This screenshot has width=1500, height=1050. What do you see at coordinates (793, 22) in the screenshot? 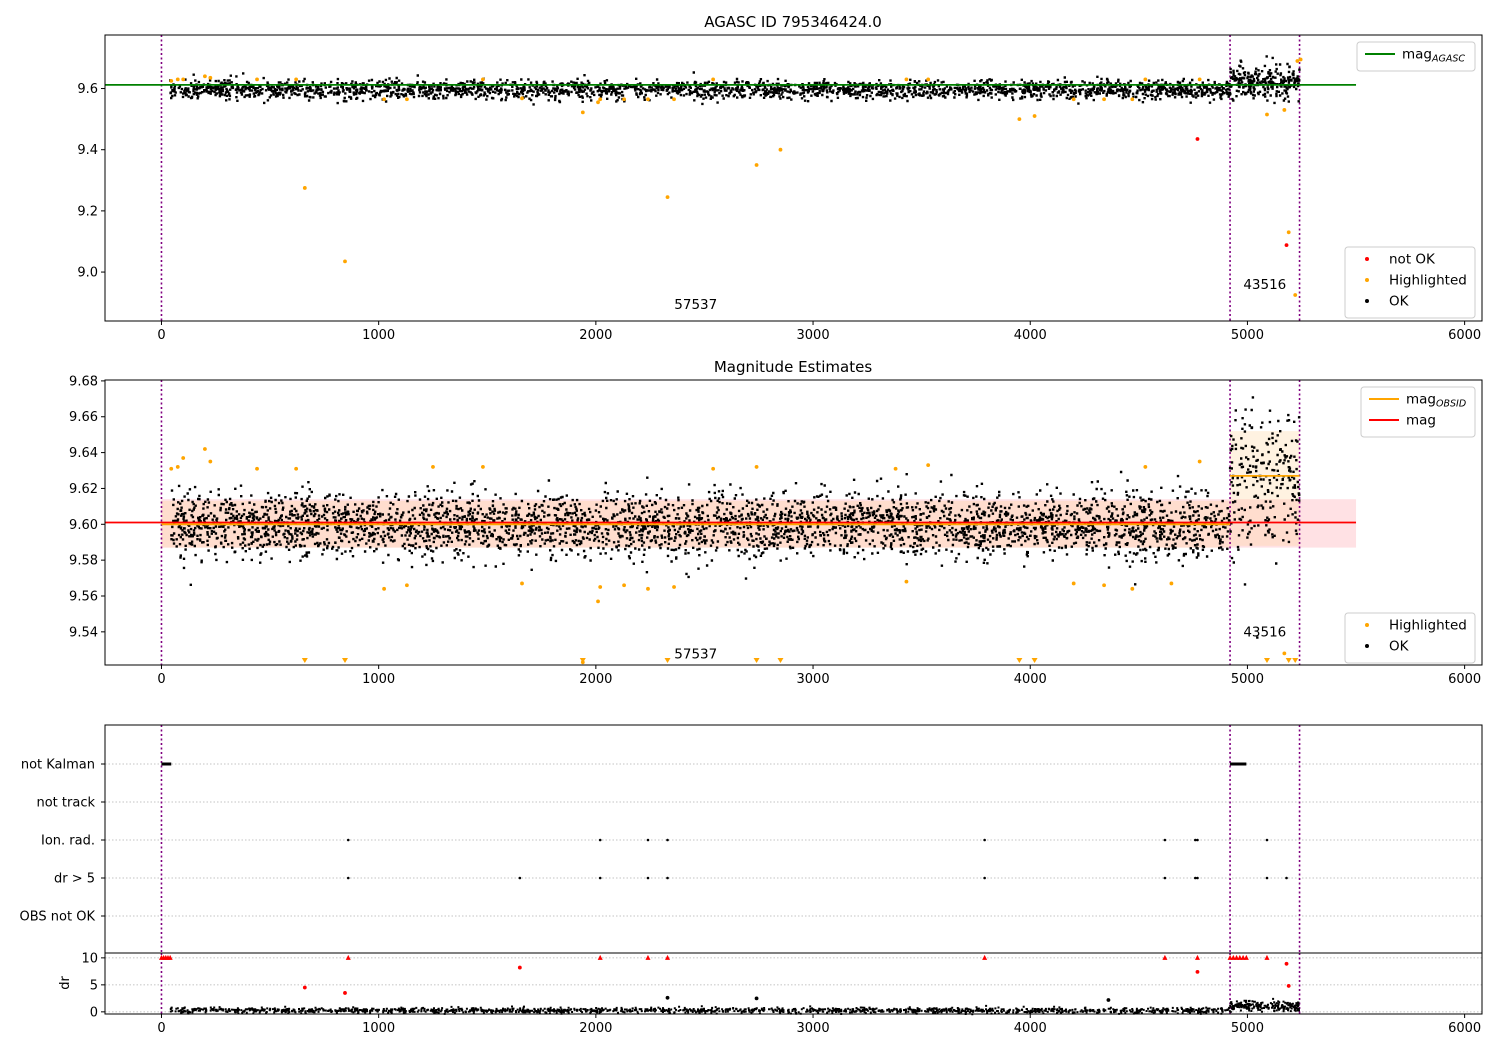
I see `panel-1-title: AGASC ID 795346424.0` at bounding box center [793, 22].